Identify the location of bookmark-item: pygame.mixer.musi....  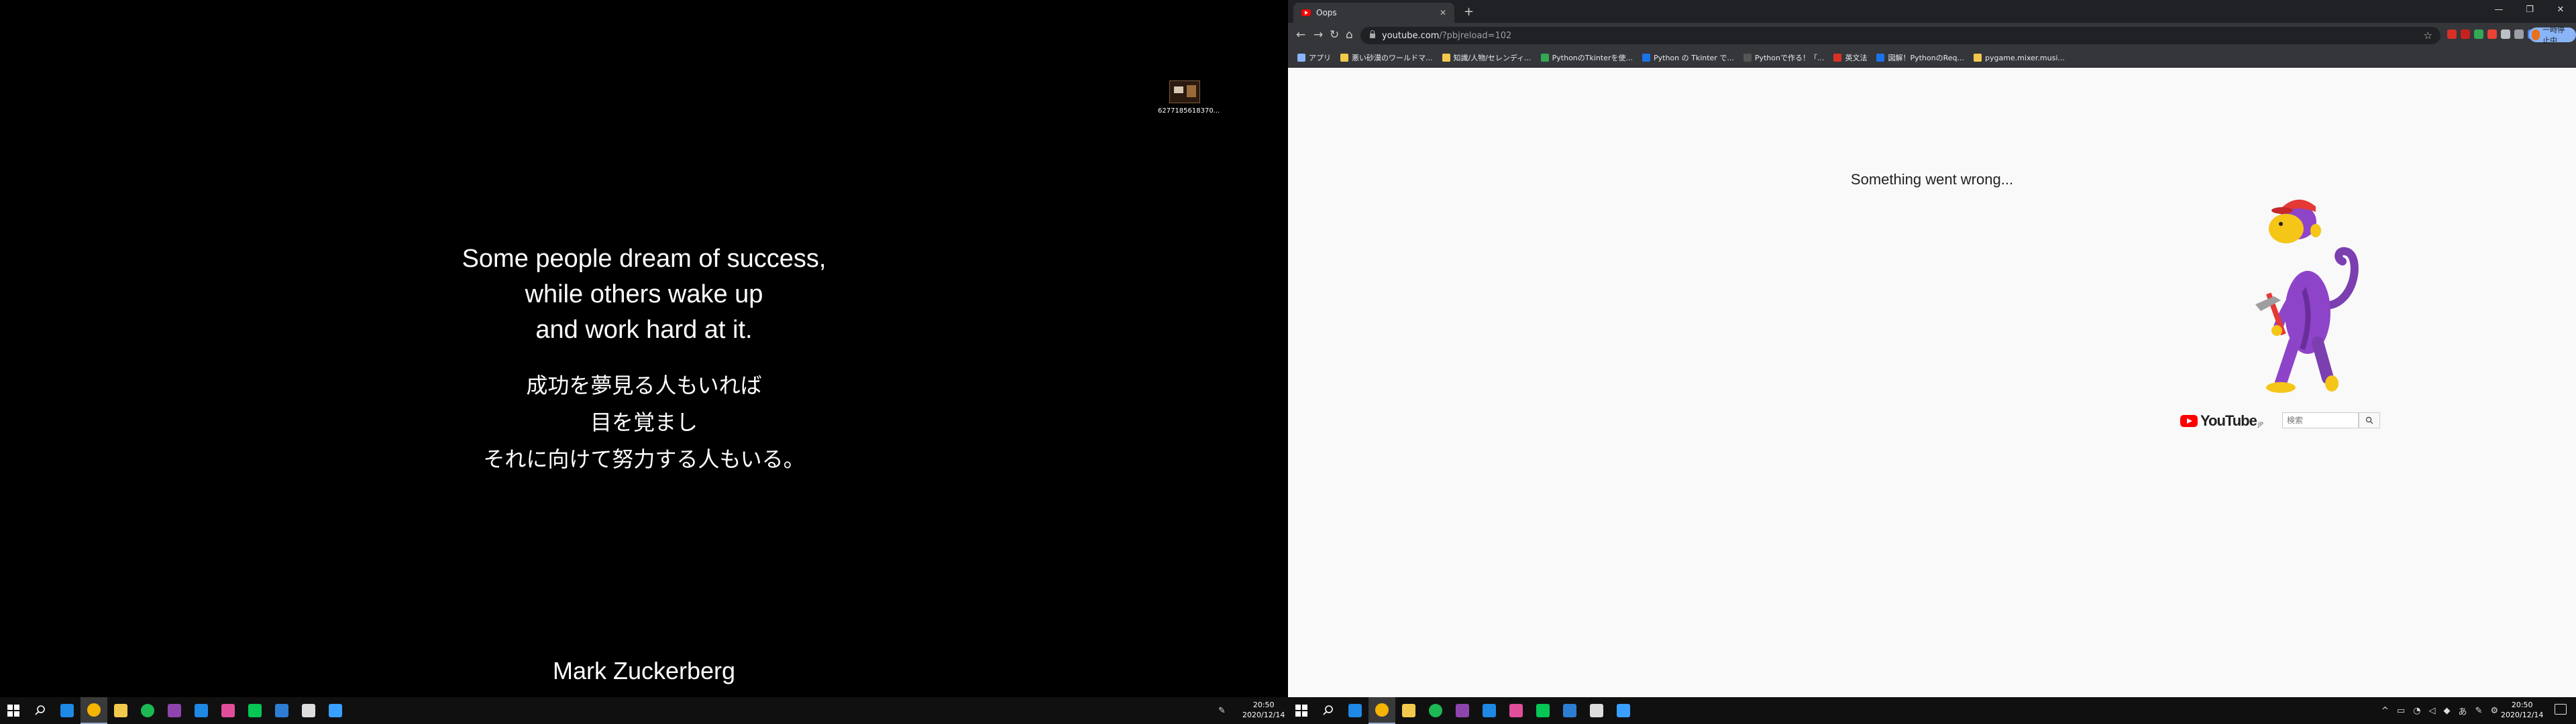
(2019, 57).